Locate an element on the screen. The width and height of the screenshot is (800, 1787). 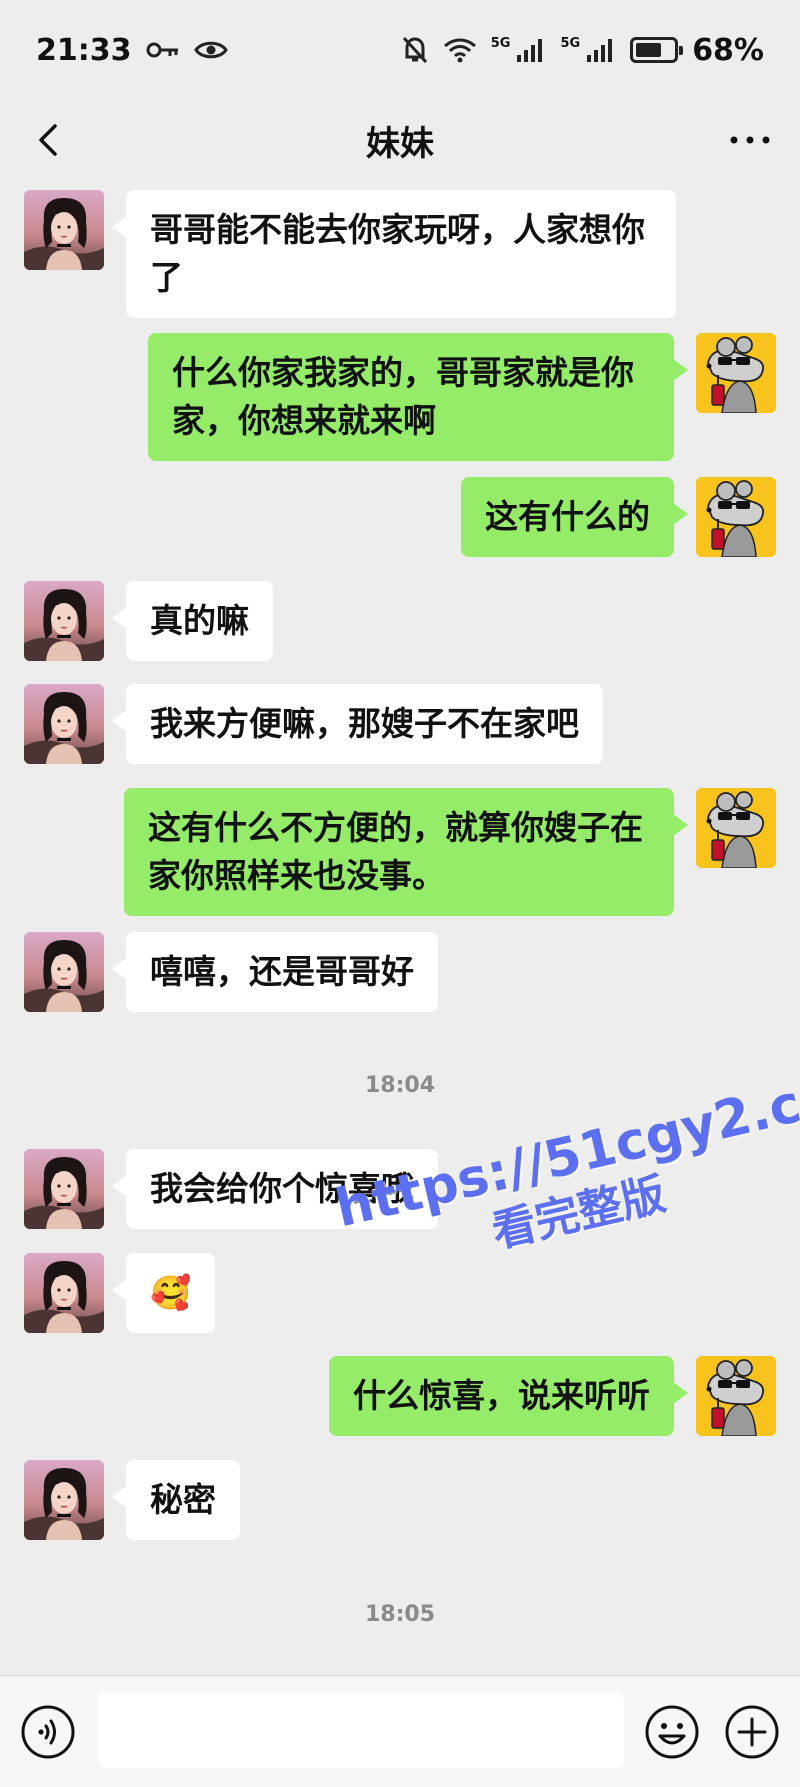
mute-bell-icon is located at coordinates (415, 50).